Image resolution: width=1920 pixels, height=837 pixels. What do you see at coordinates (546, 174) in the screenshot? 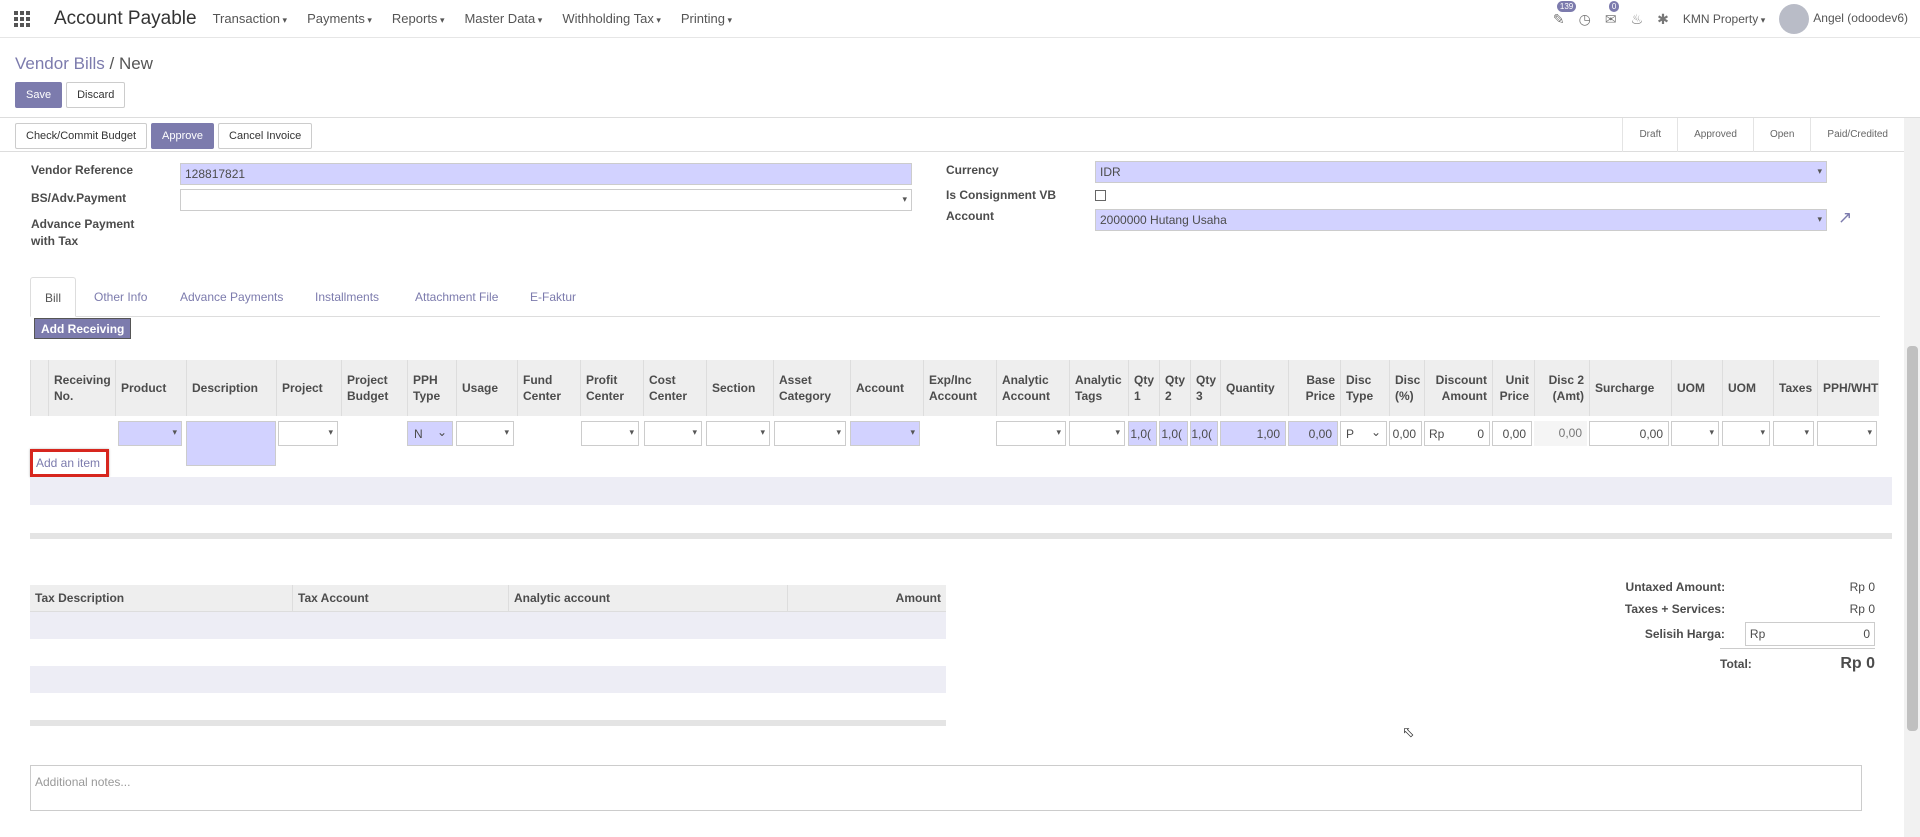
I see `vendor-reference-input: 128817821` at bounding box center [546, 174].